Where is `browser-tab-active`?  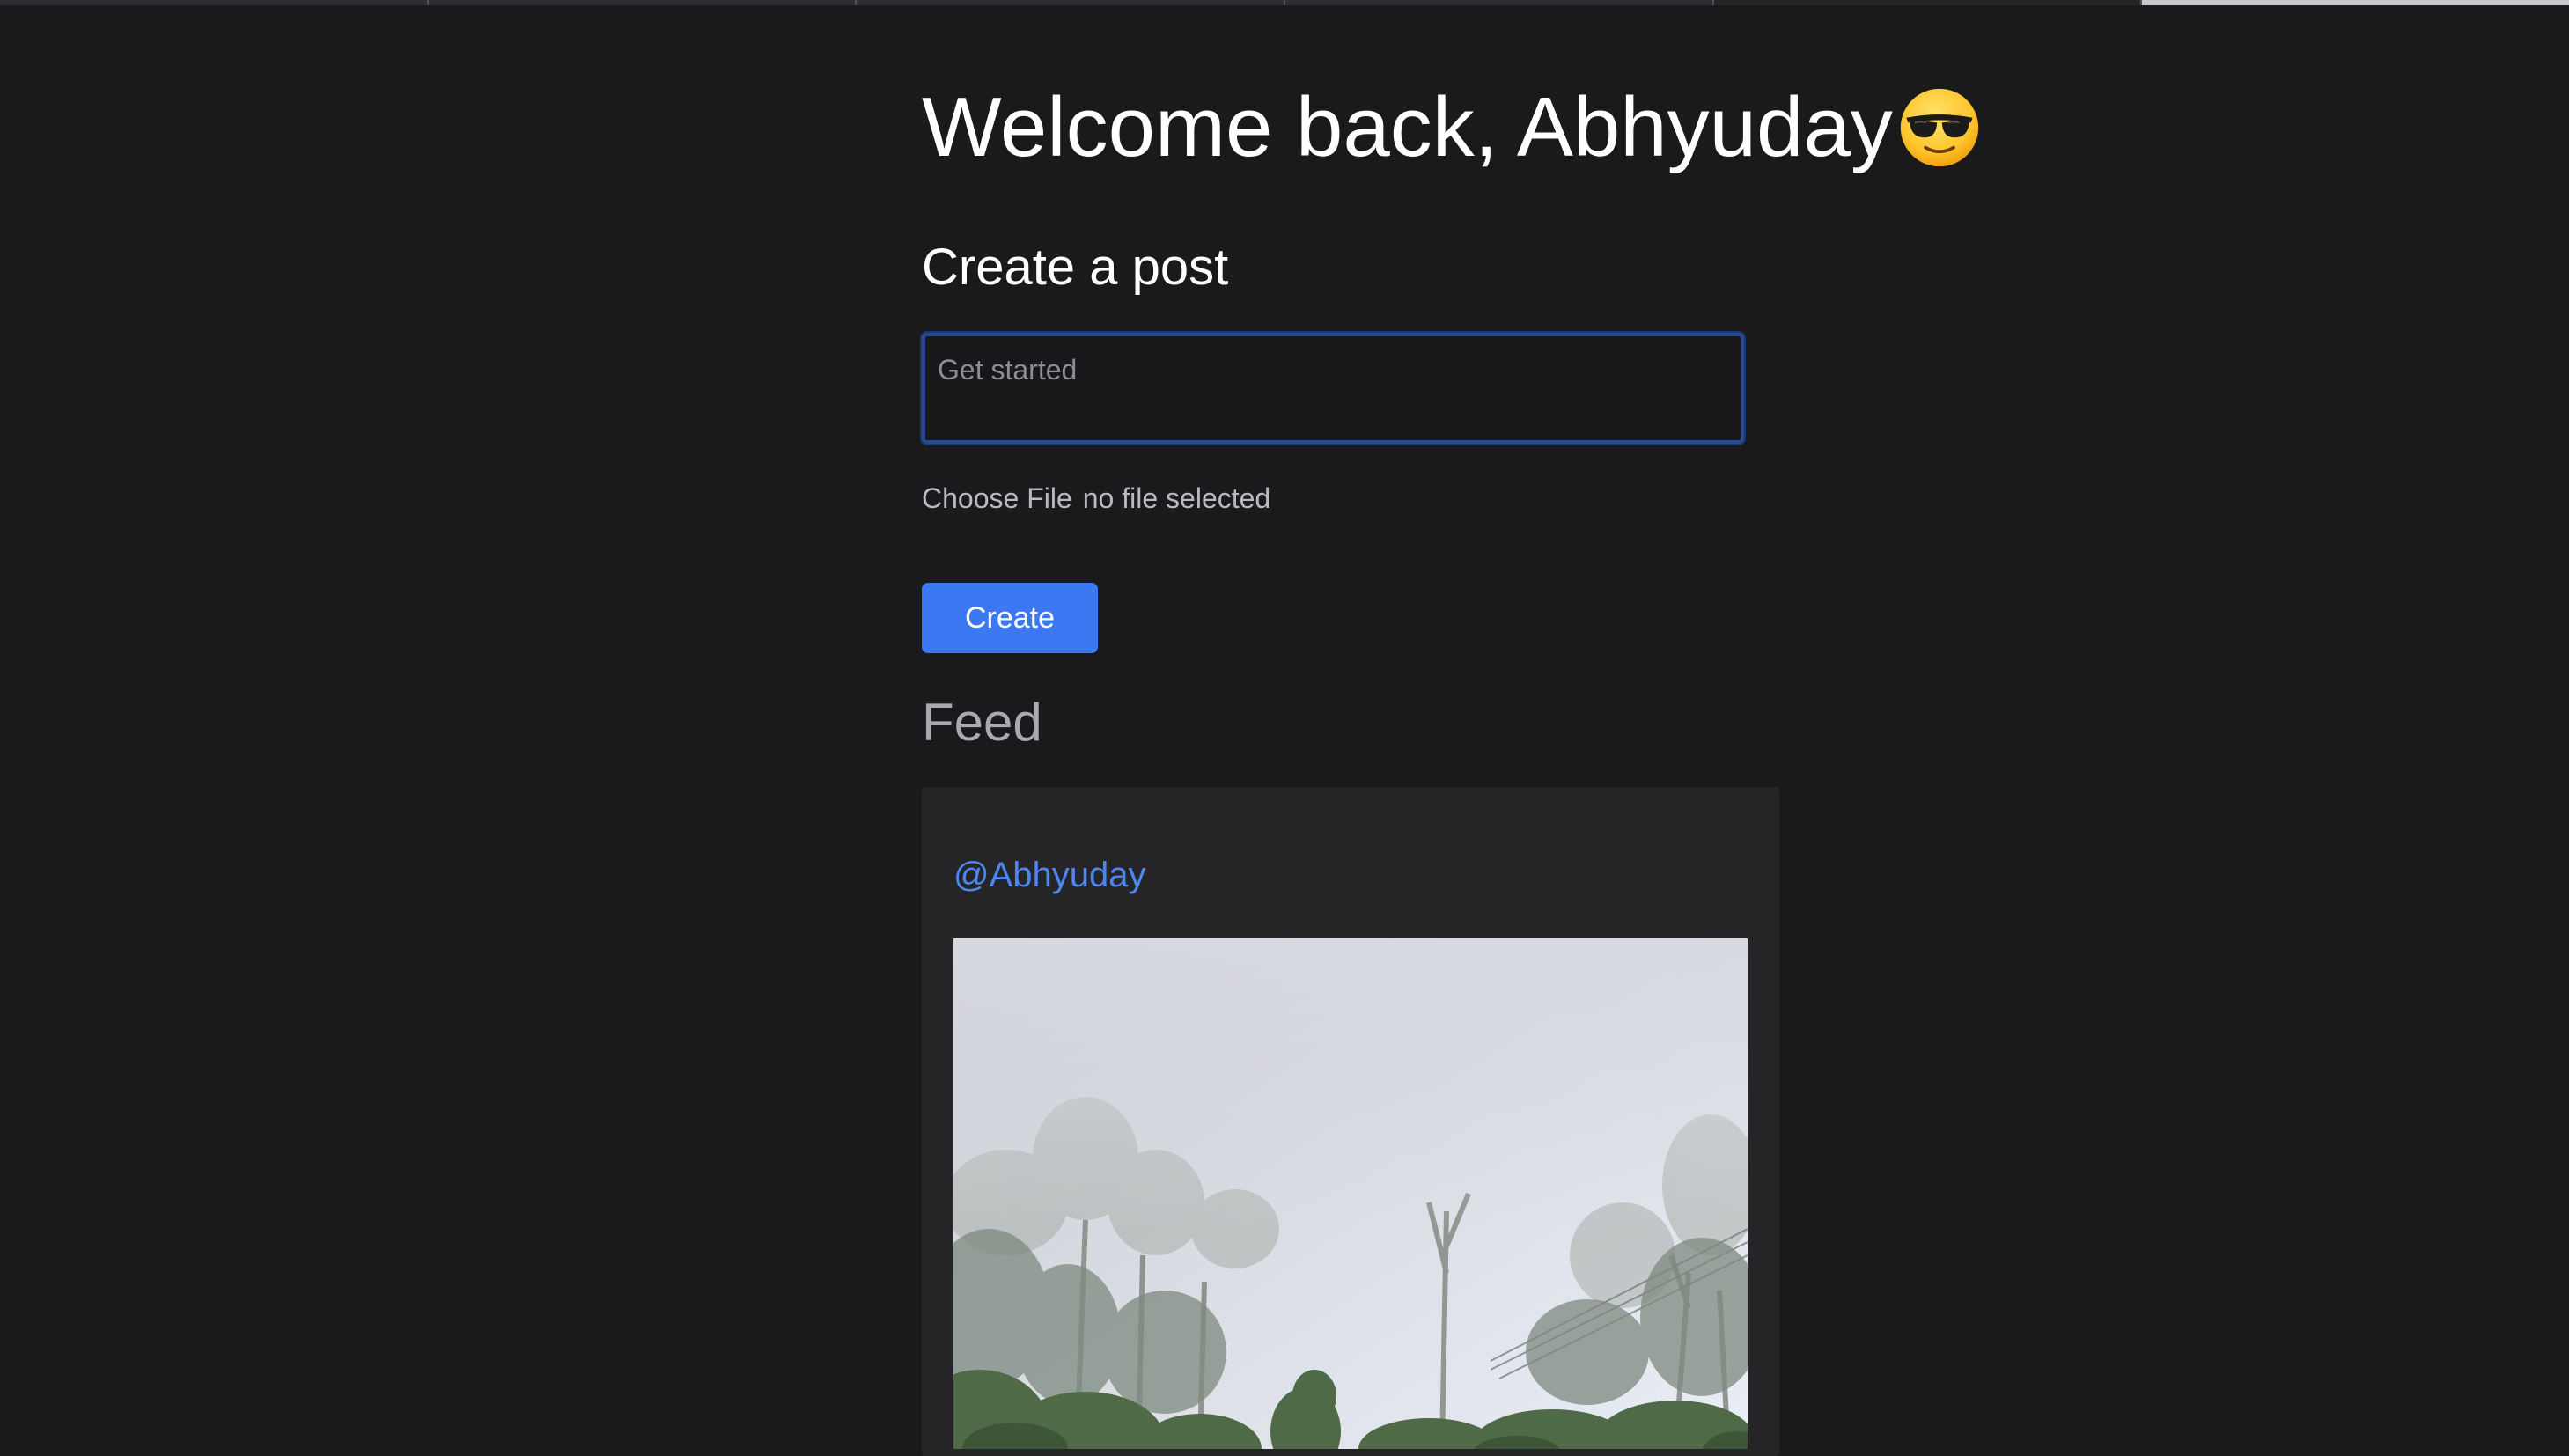
browser-tab-active is located at coordinates (2355, 2).